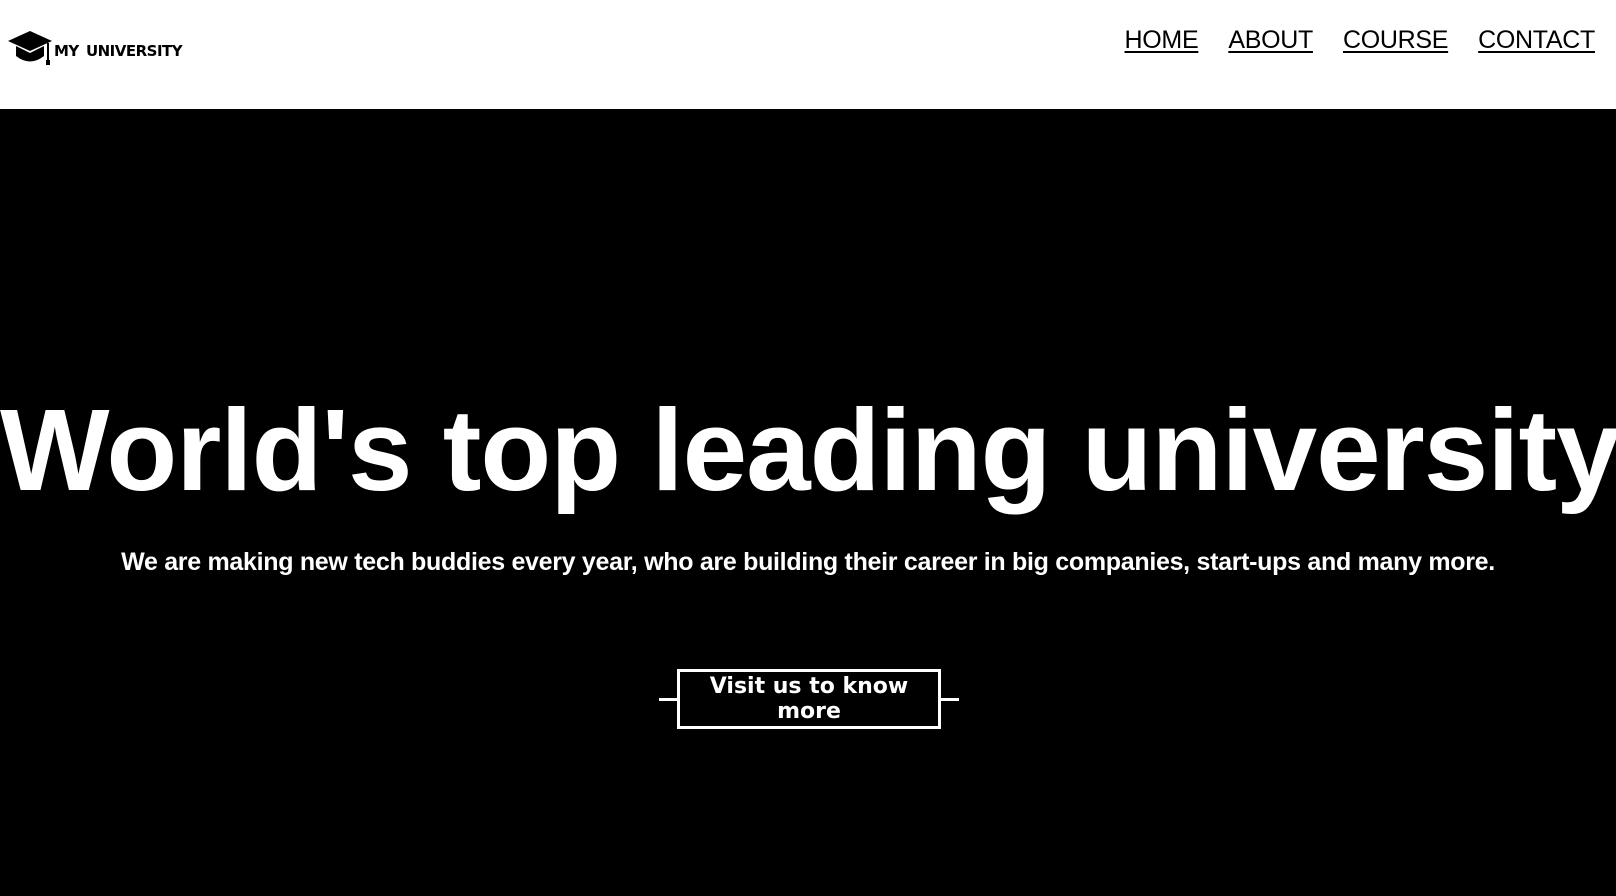 This screenshot has height=896, width=1616. I want to click on visit-us-button: Visit us to know more, so click(809, 699).